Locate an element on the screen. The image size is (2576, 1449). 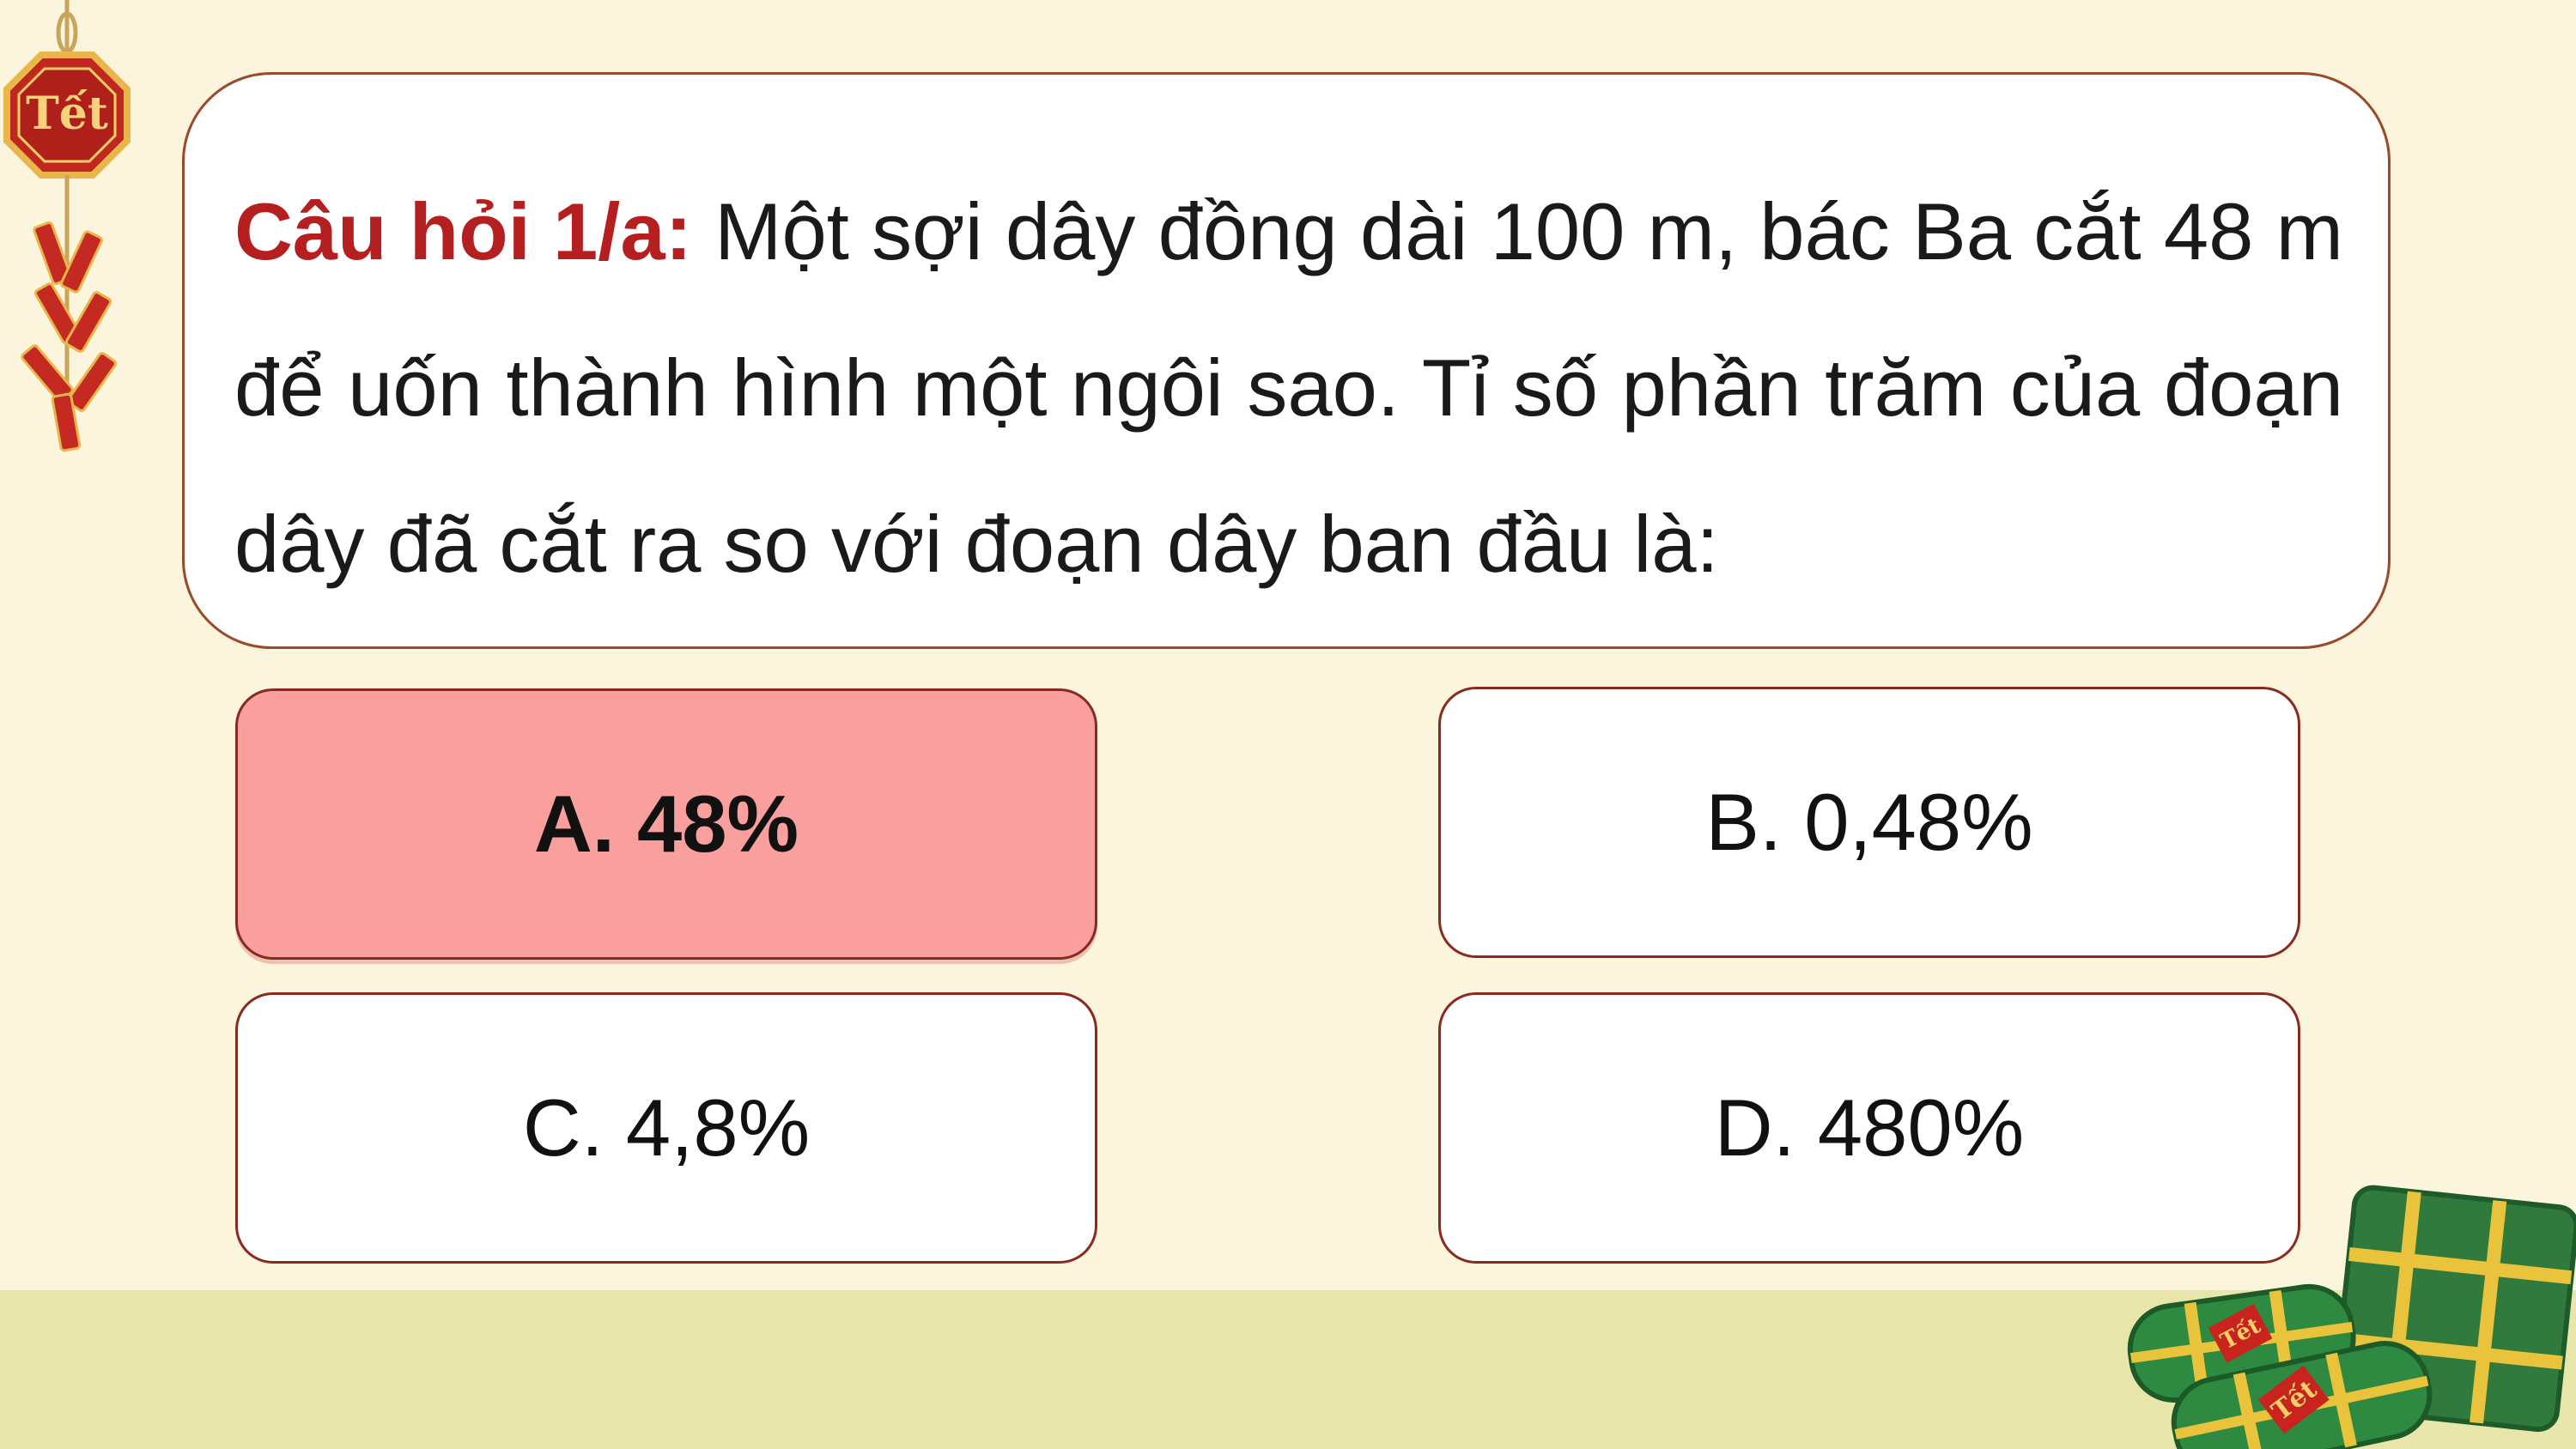
question-label: Câu hỏi 1/a: is located at coordinates (463, 231).